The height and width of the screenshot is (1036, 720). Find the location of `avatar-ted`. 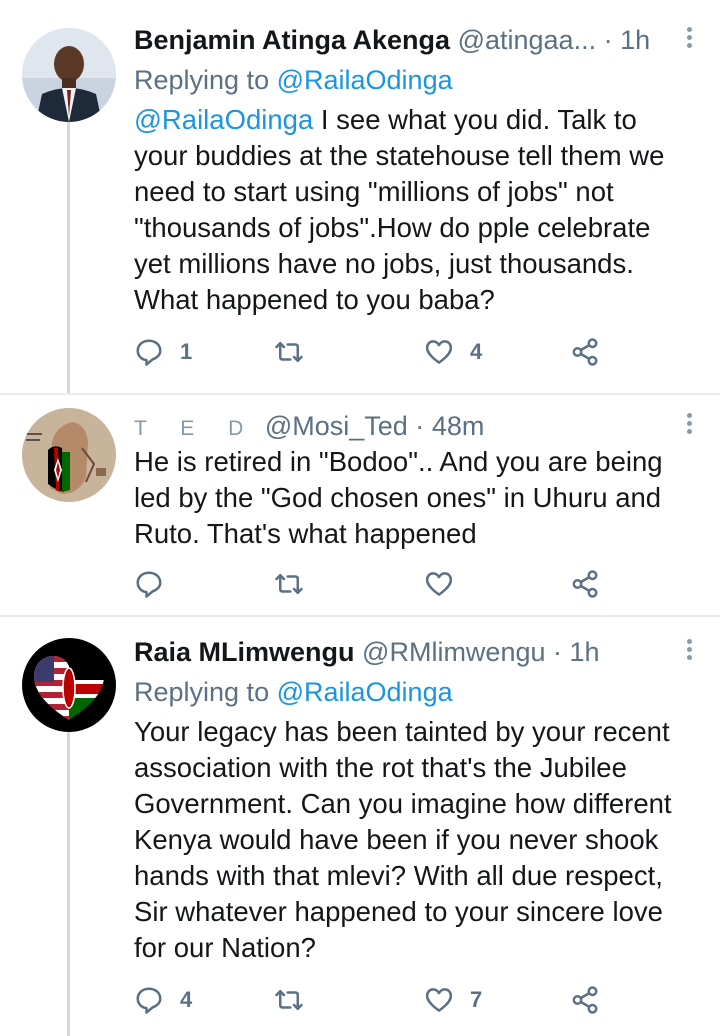

avatar-ted is located at coordinates (69, 455).